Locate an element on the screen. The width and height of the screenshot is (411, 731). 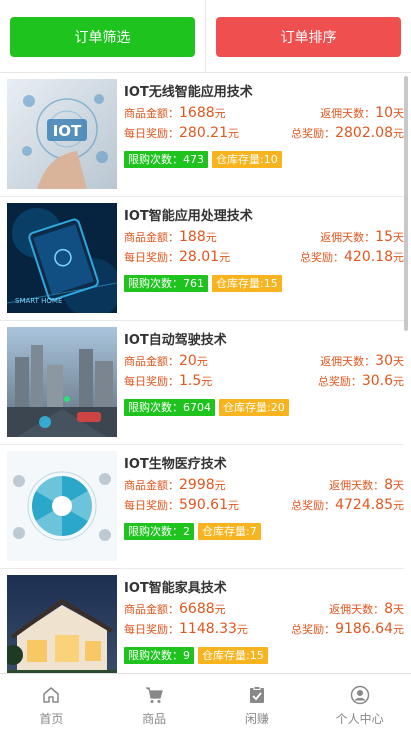
tab-profile: 个人中心 is located at coordinates (359, 702).